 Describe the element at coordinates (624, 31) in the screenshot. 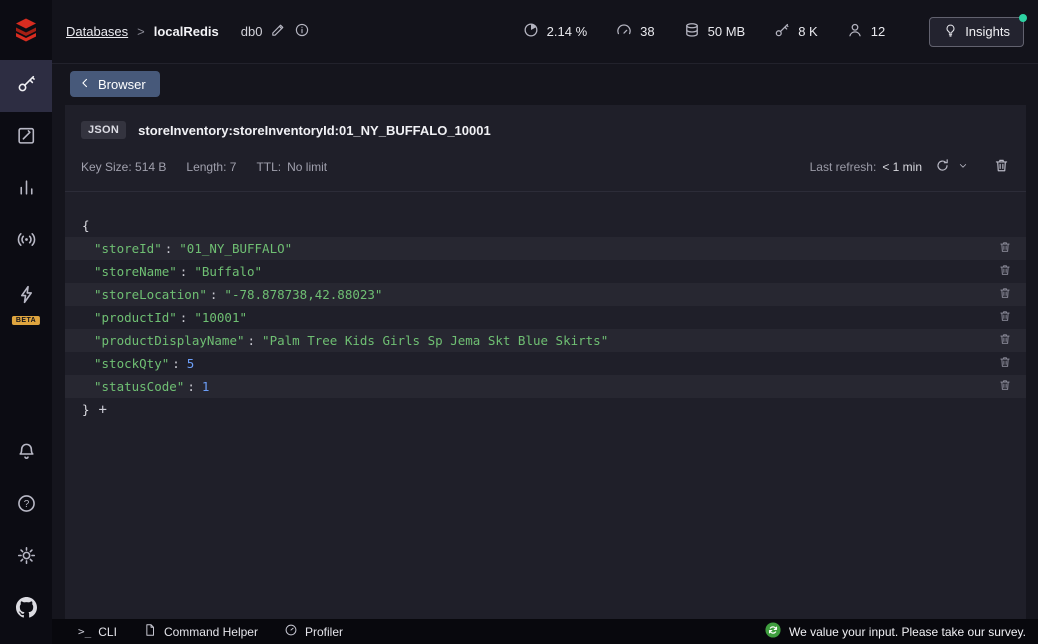

I see `speedometer-icon` at that location.